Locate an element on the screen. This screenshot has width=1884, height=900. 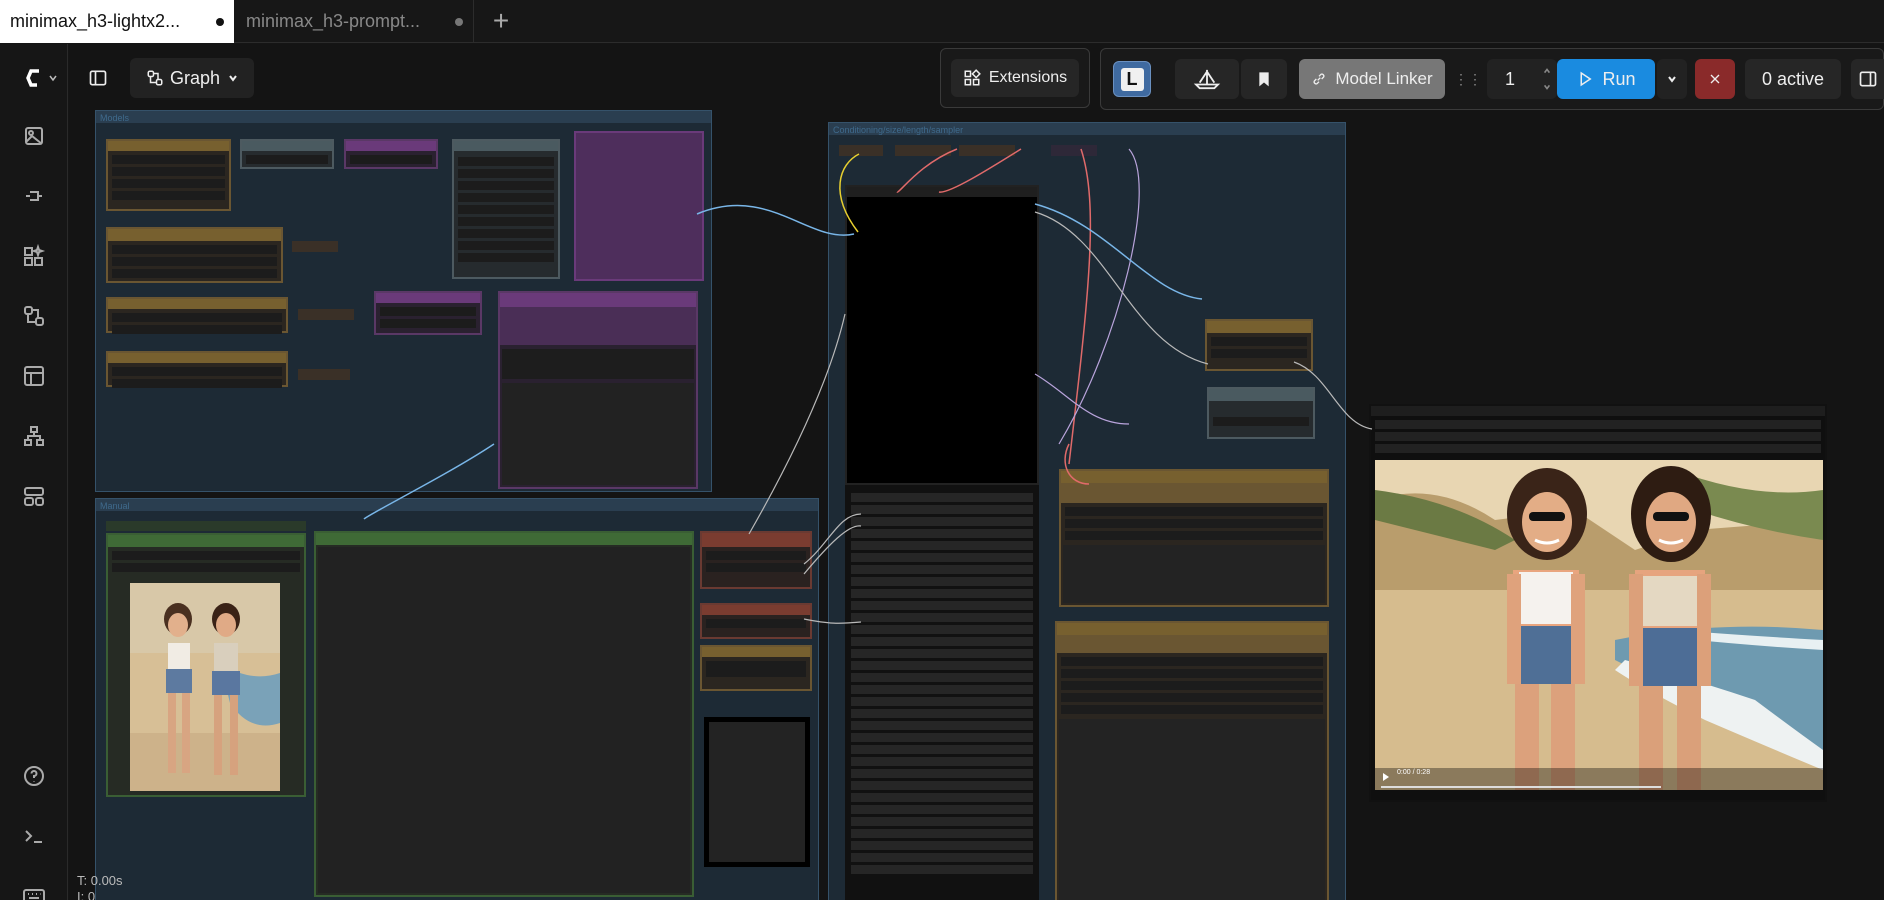
new-tab-plus-icon: + is located at coordinates (501, 21).